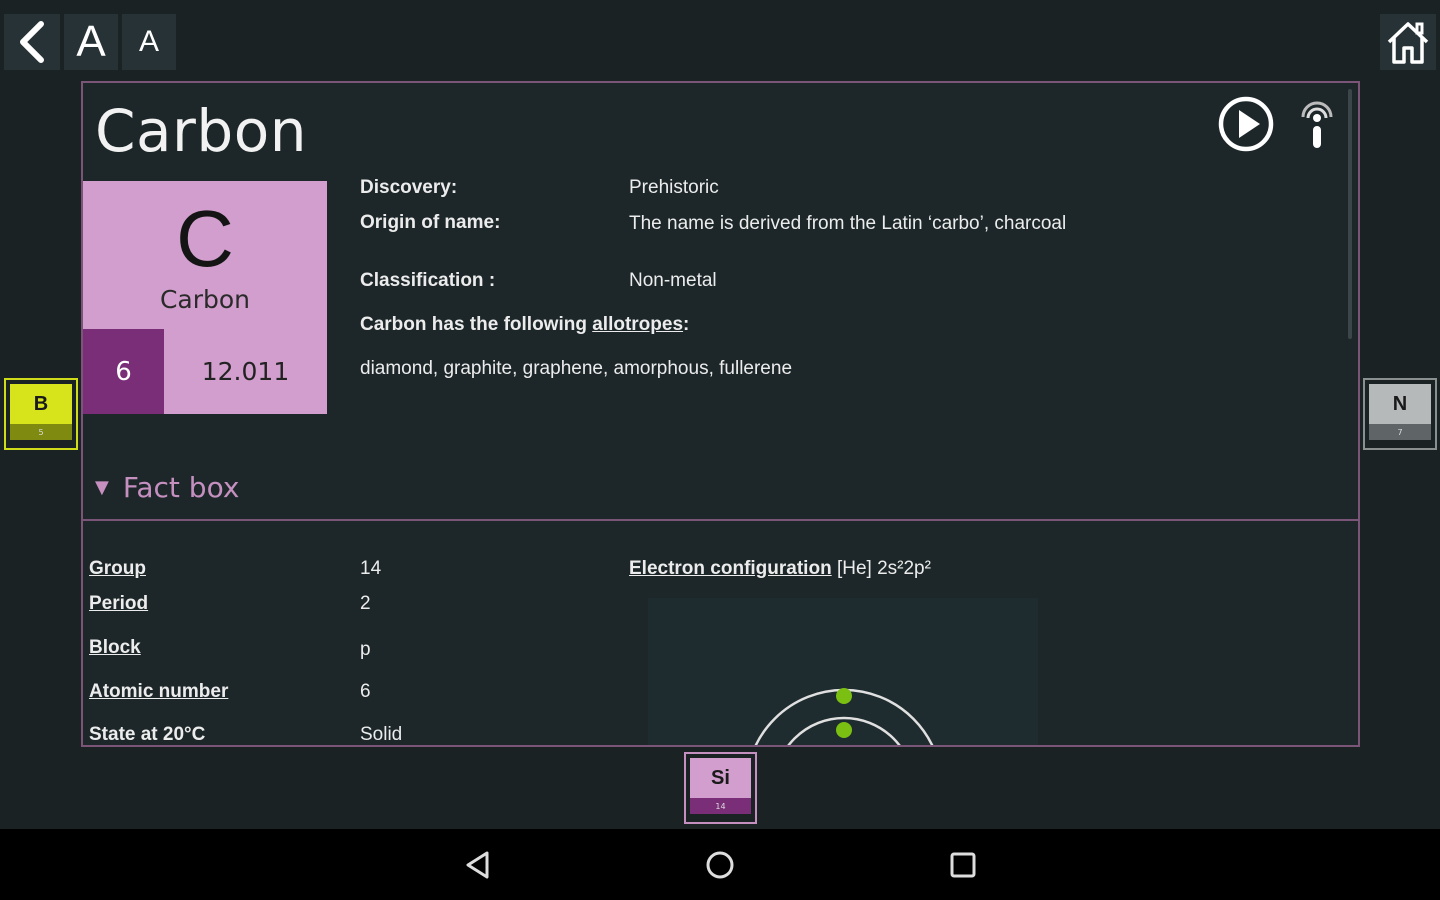 This screenshot has width=1440, height=900. What do you see at coordinates (1400, 404) in the screenshot?
I see `neighbor-right-symbol: N` at bounding box center [1400, 404].